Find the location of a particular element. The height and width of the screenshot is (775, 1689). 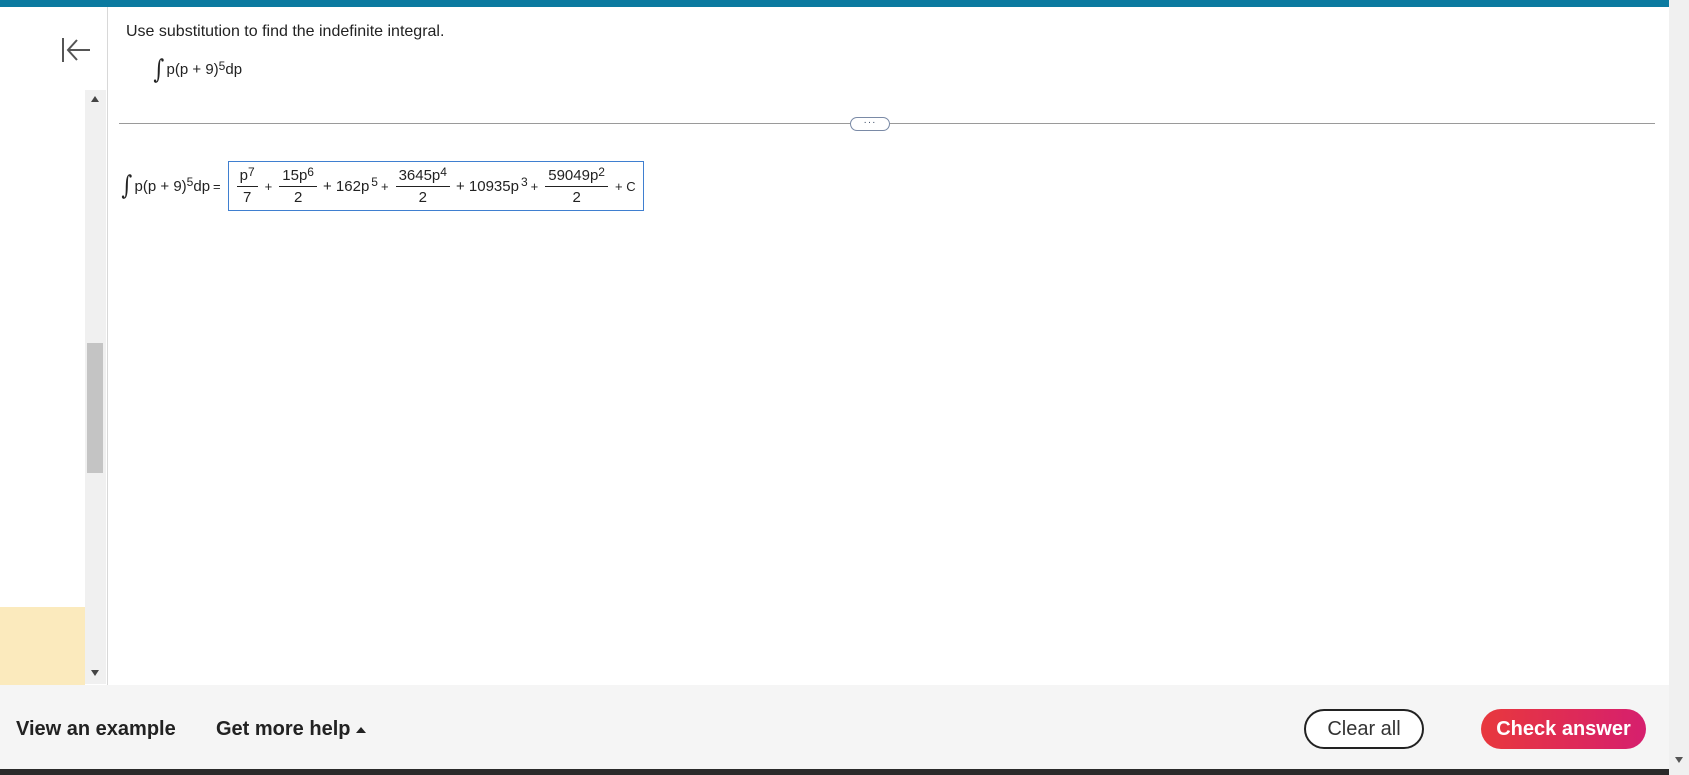

fraction-term-2: 15p6 2 is located at coordinates (298, 185).